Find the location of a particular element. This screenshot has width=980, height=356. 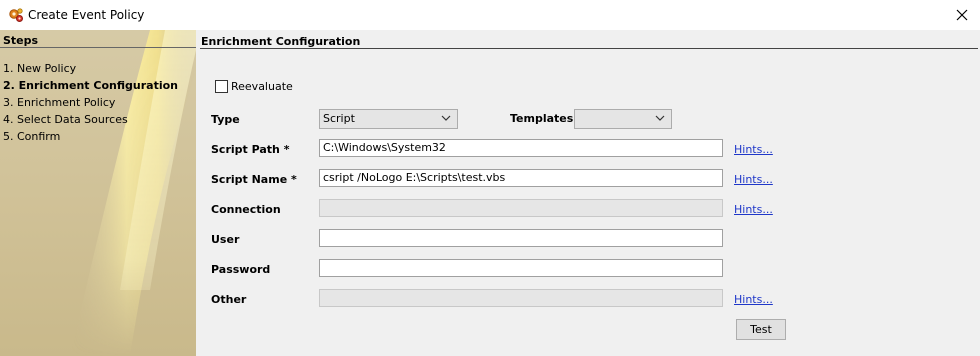

title-bar: Create Event Policy is located at coordinates (490, 15).